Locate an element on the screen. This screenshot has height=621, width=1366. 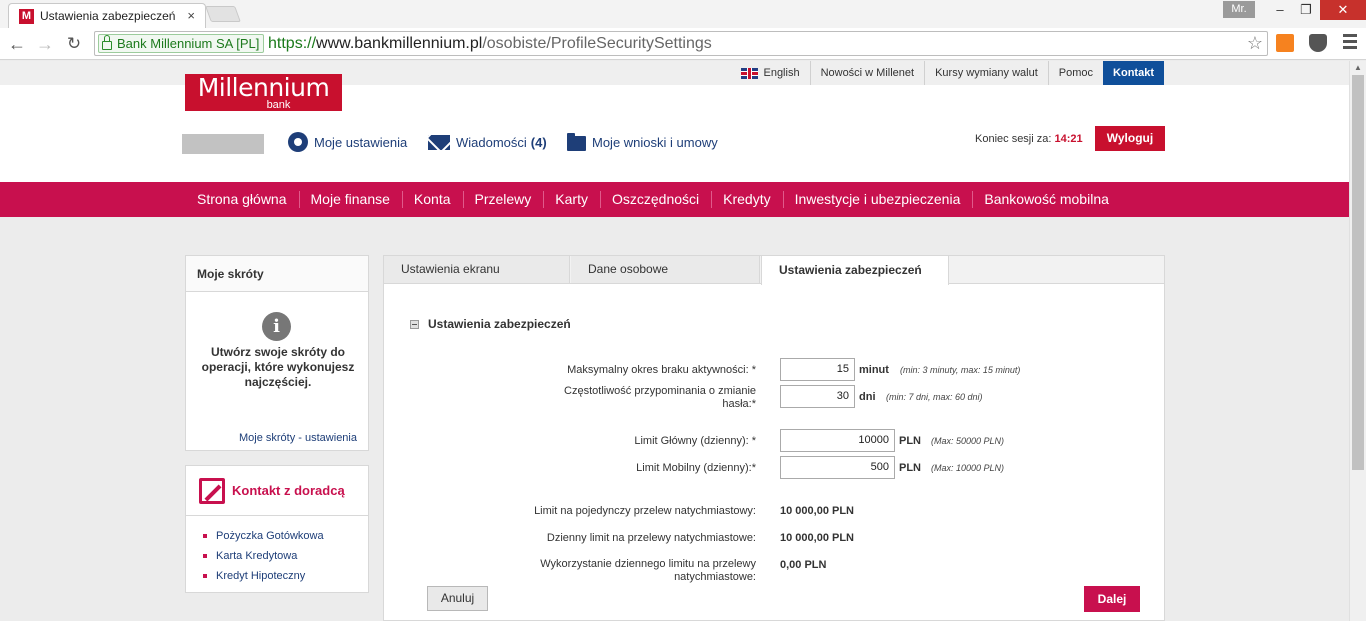
main-limit-unit: PLN is located at coordinates (910, 441).